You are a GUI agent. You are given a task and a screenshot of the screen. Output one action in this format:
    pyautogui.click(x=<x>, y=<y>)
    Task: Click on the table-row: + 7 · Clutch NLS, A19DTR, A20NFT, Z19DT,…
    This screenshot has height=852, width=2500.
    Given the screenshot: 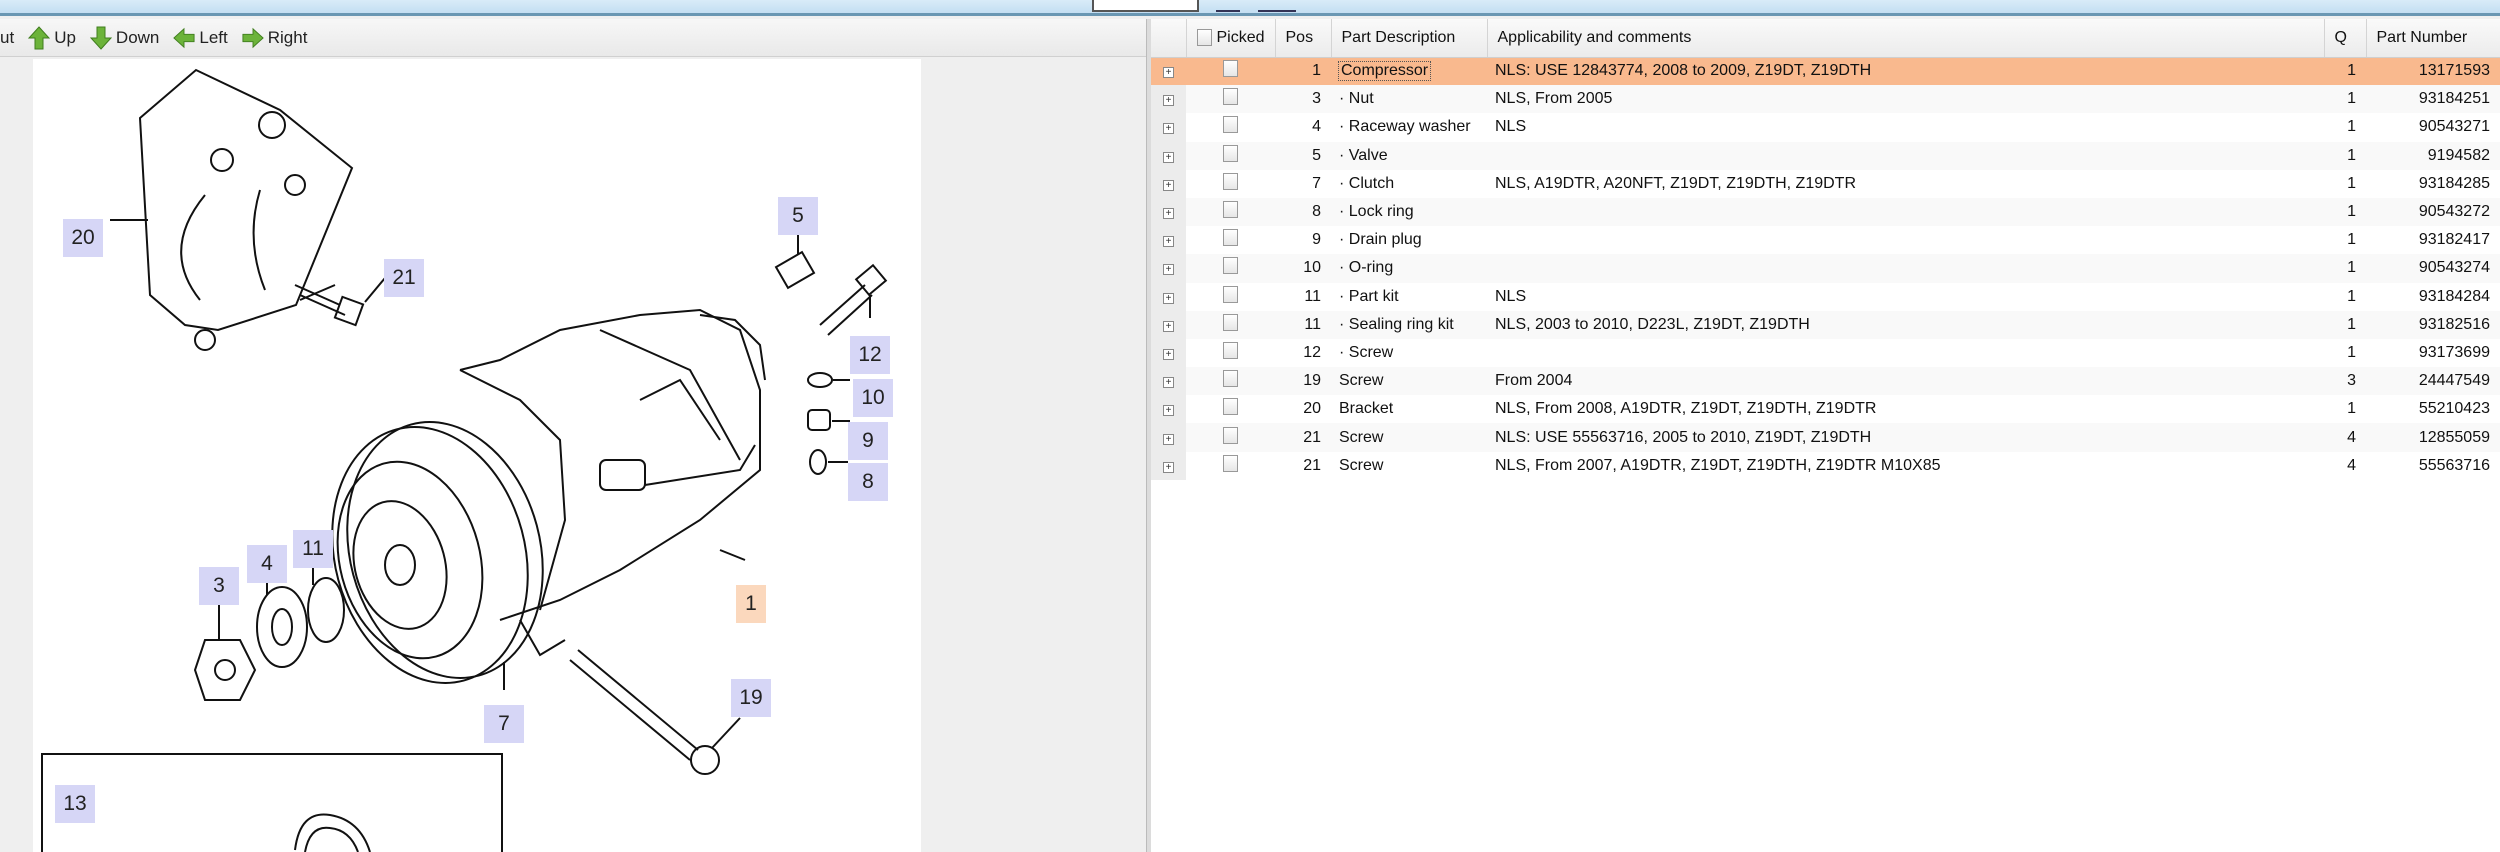 What is the action you would take?
    pyautogui.click(x=1825, y=183)
    